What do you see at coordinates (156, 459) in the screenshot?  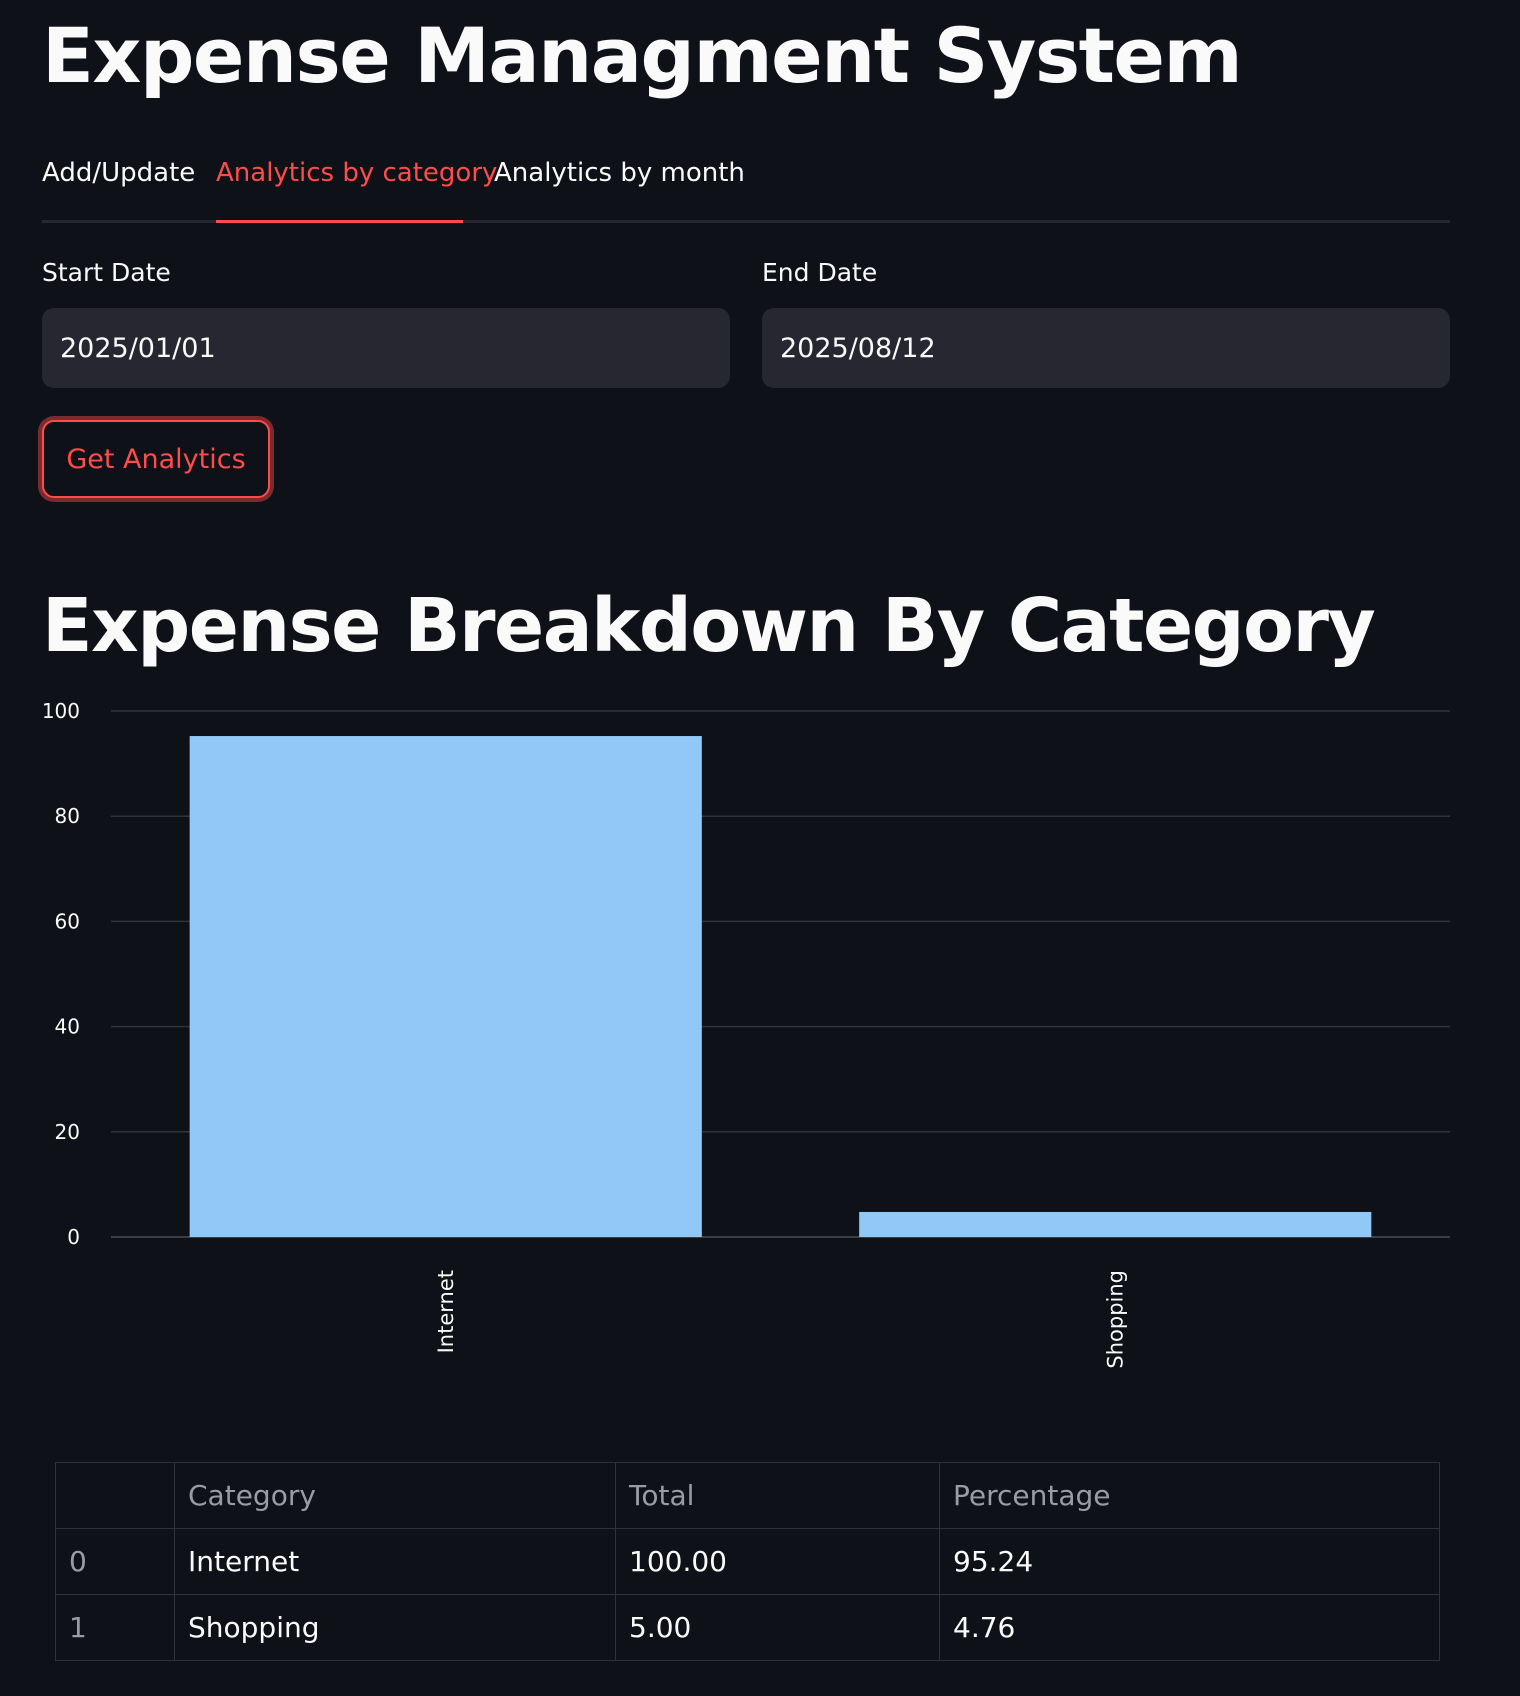 I see `get-analytics-button: Get Analytics` at bounding box center [156, 459].